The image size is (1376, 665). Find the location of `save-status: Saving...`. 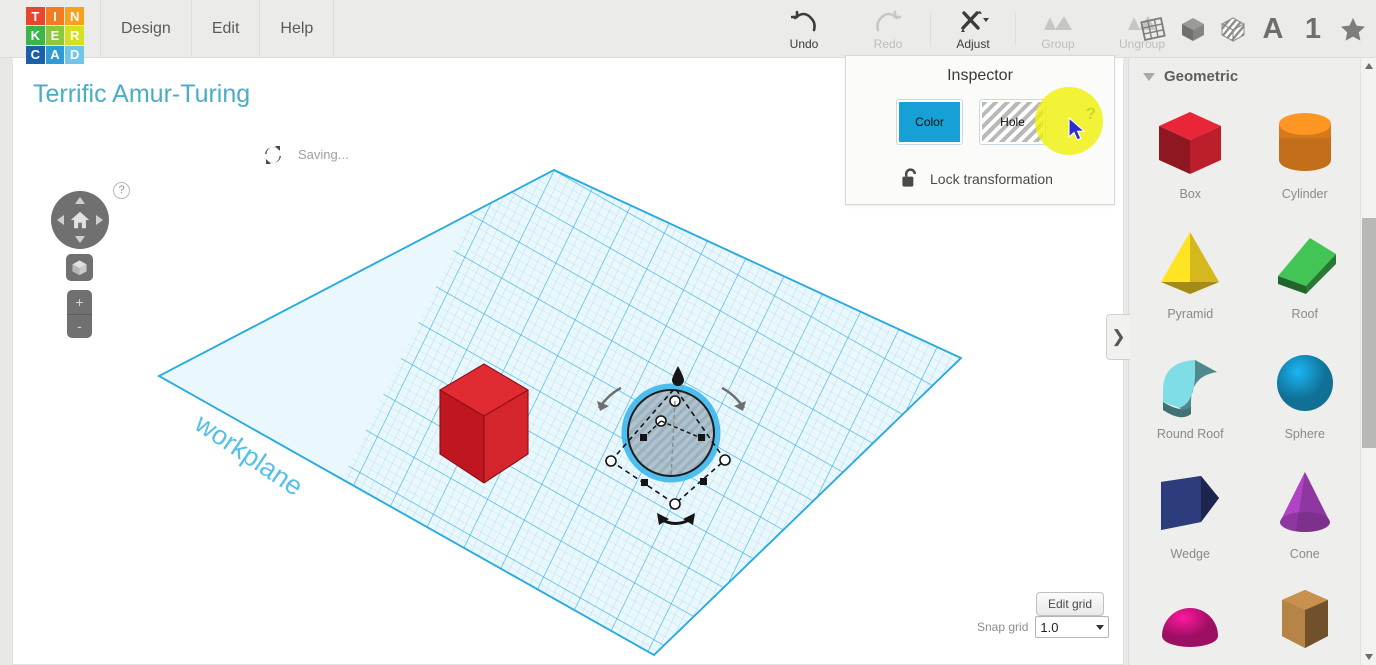

save-status: Saving... is located at coordinates (323, 154).